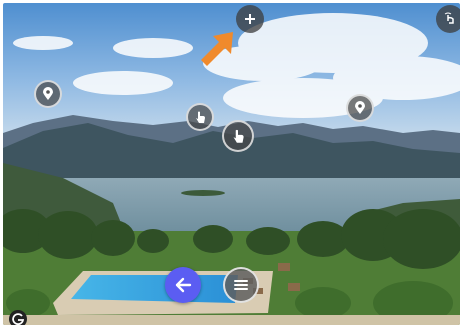 This screenshot has height=327, width=461. I want to click on hamburger-menu-icon, so click(241, 285).